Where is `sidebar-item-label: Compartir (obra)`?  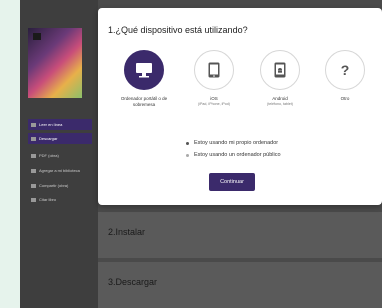
sidebar-item-label: Compartir (obra) is located at coordinates (54, 185).